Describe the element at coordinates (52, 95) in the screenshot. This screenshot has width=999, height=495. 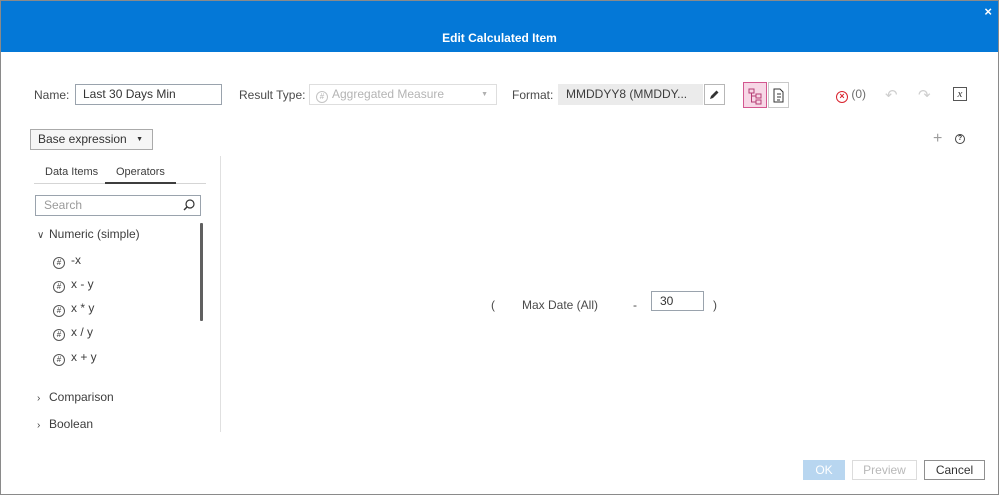
I see `name-label: Name:` at that location.